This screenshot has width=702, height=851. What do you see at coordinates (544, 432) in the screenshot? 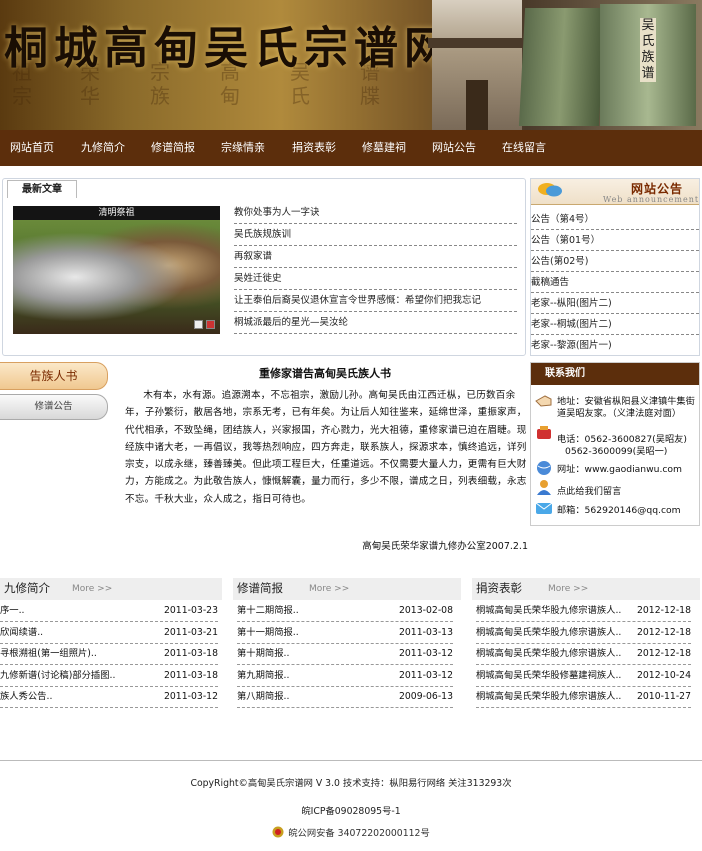
I see `phone-icon` at bounding box center [544, 432].